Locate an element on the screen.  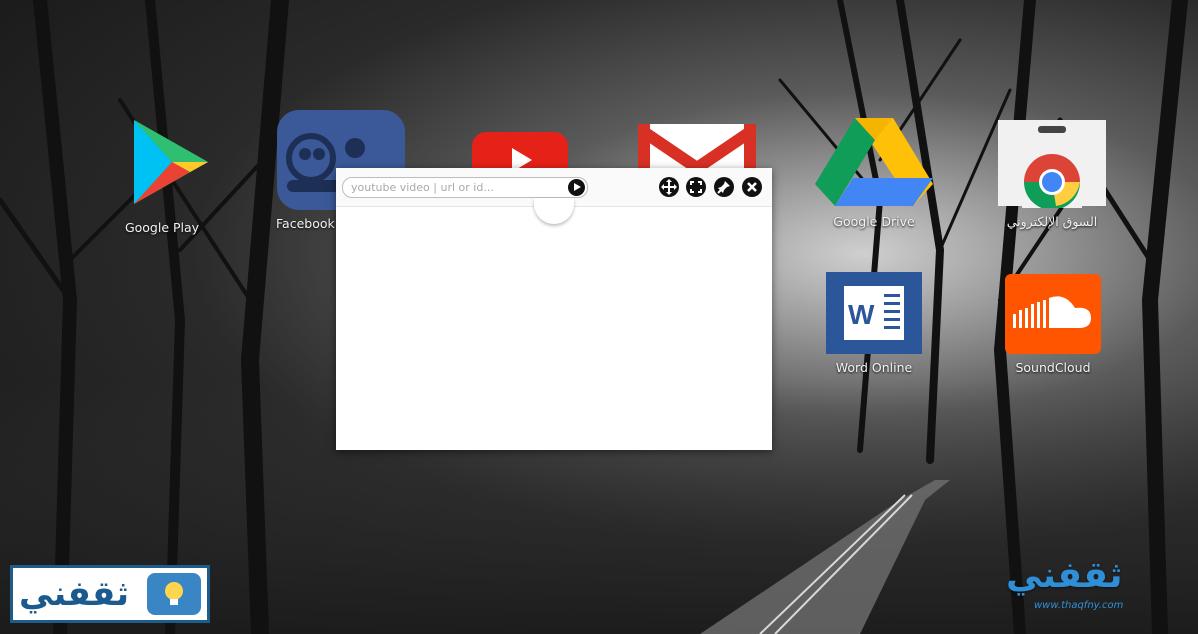
app-label: Google Drive is located at coordinates (874, 221).